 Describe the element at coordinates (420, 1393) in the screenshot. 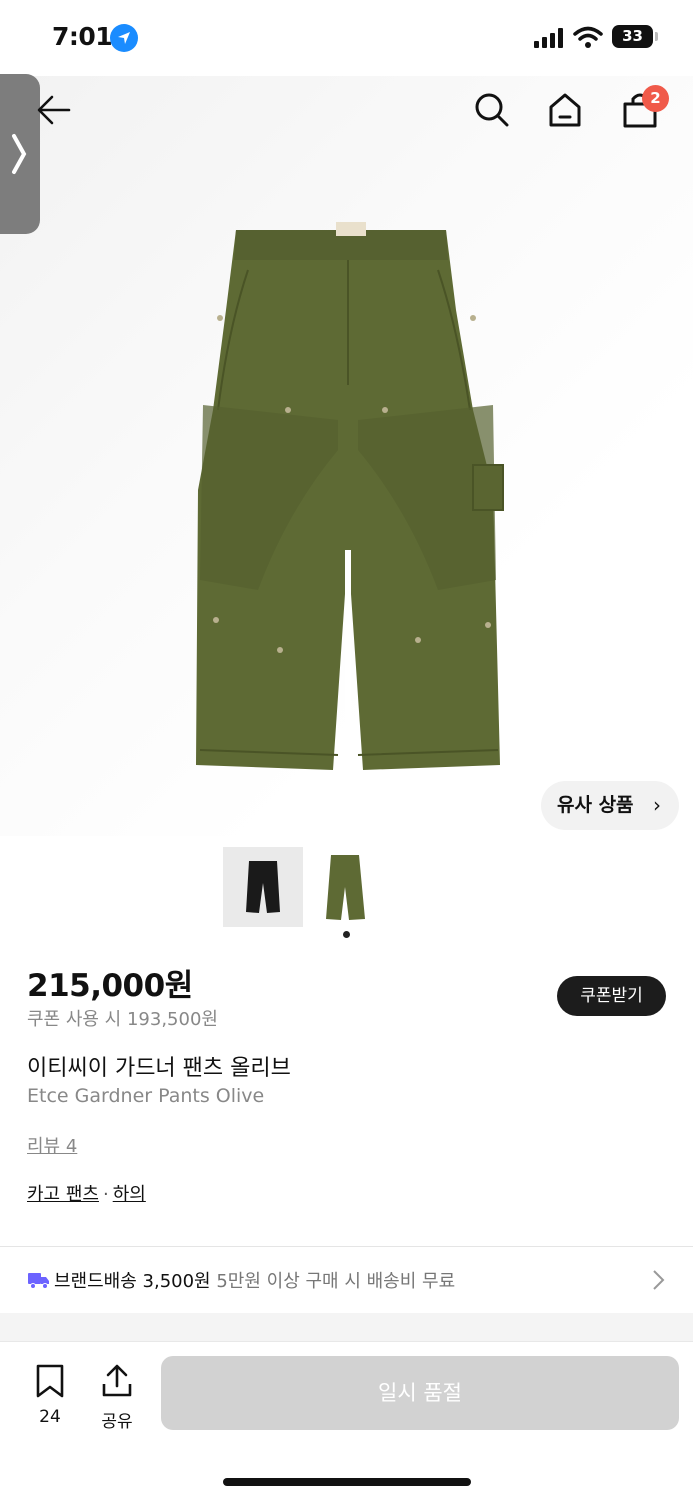

I see `sold-out-button: 일시 품절` at that location.